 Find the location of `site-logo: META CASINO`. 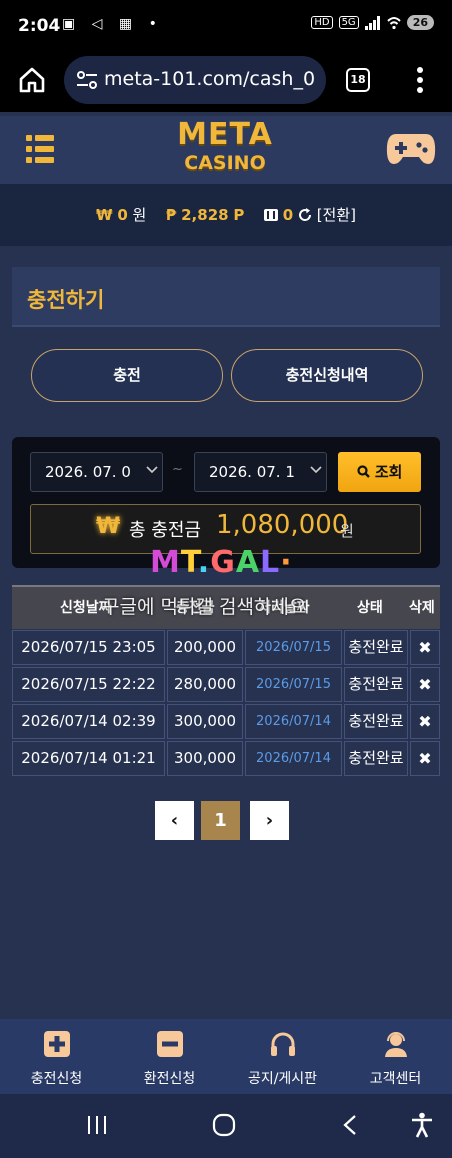

site-logo: META CASINO is located at coordinates (225, 150).